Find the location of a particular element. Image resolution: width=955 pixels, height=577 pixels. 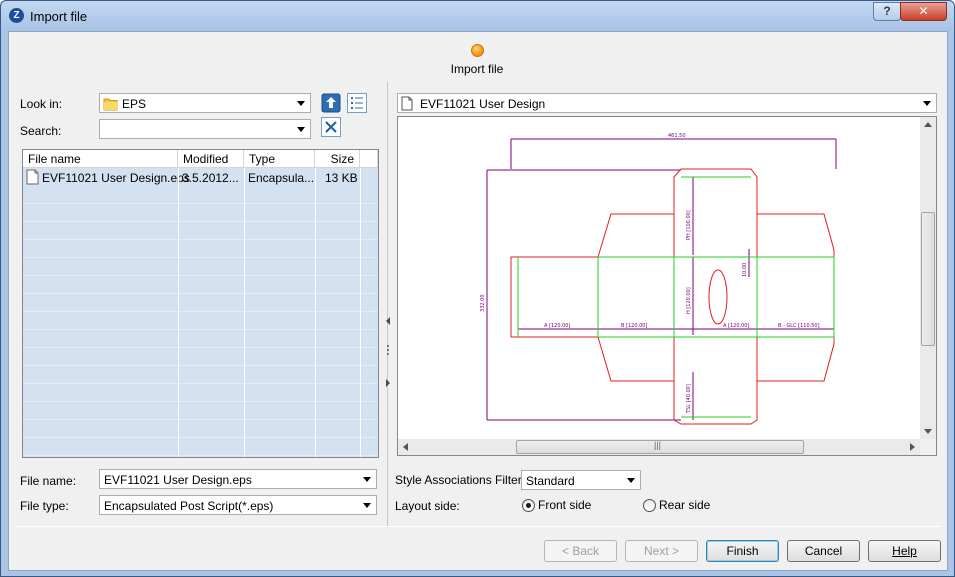

file-type-value: Encapsulated Post Script(*.eps) is located at coordinates (189, 506).